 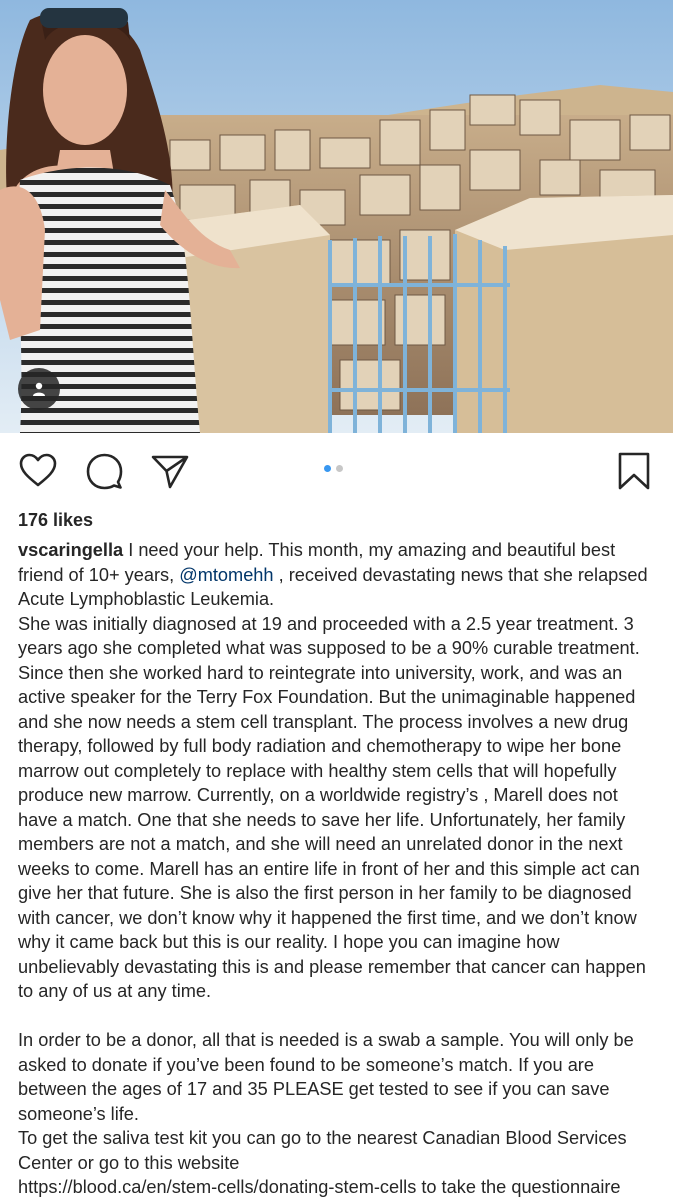 What do you see at coordinates (226, 575) in the screenshot?
I see `caption-mention: @mtomehh` at bounding box center [226, 575].